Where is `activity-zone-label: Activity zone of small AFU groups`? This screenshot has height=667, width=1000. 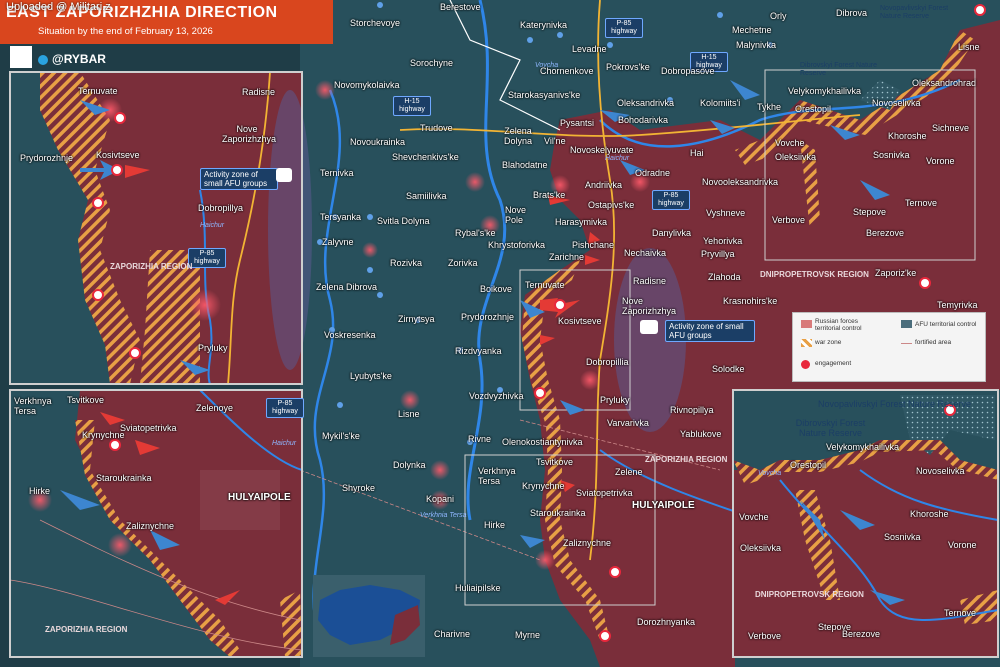
activity-zone-label: Activity zone of small AFU groups is located at coordinates (710, 331).